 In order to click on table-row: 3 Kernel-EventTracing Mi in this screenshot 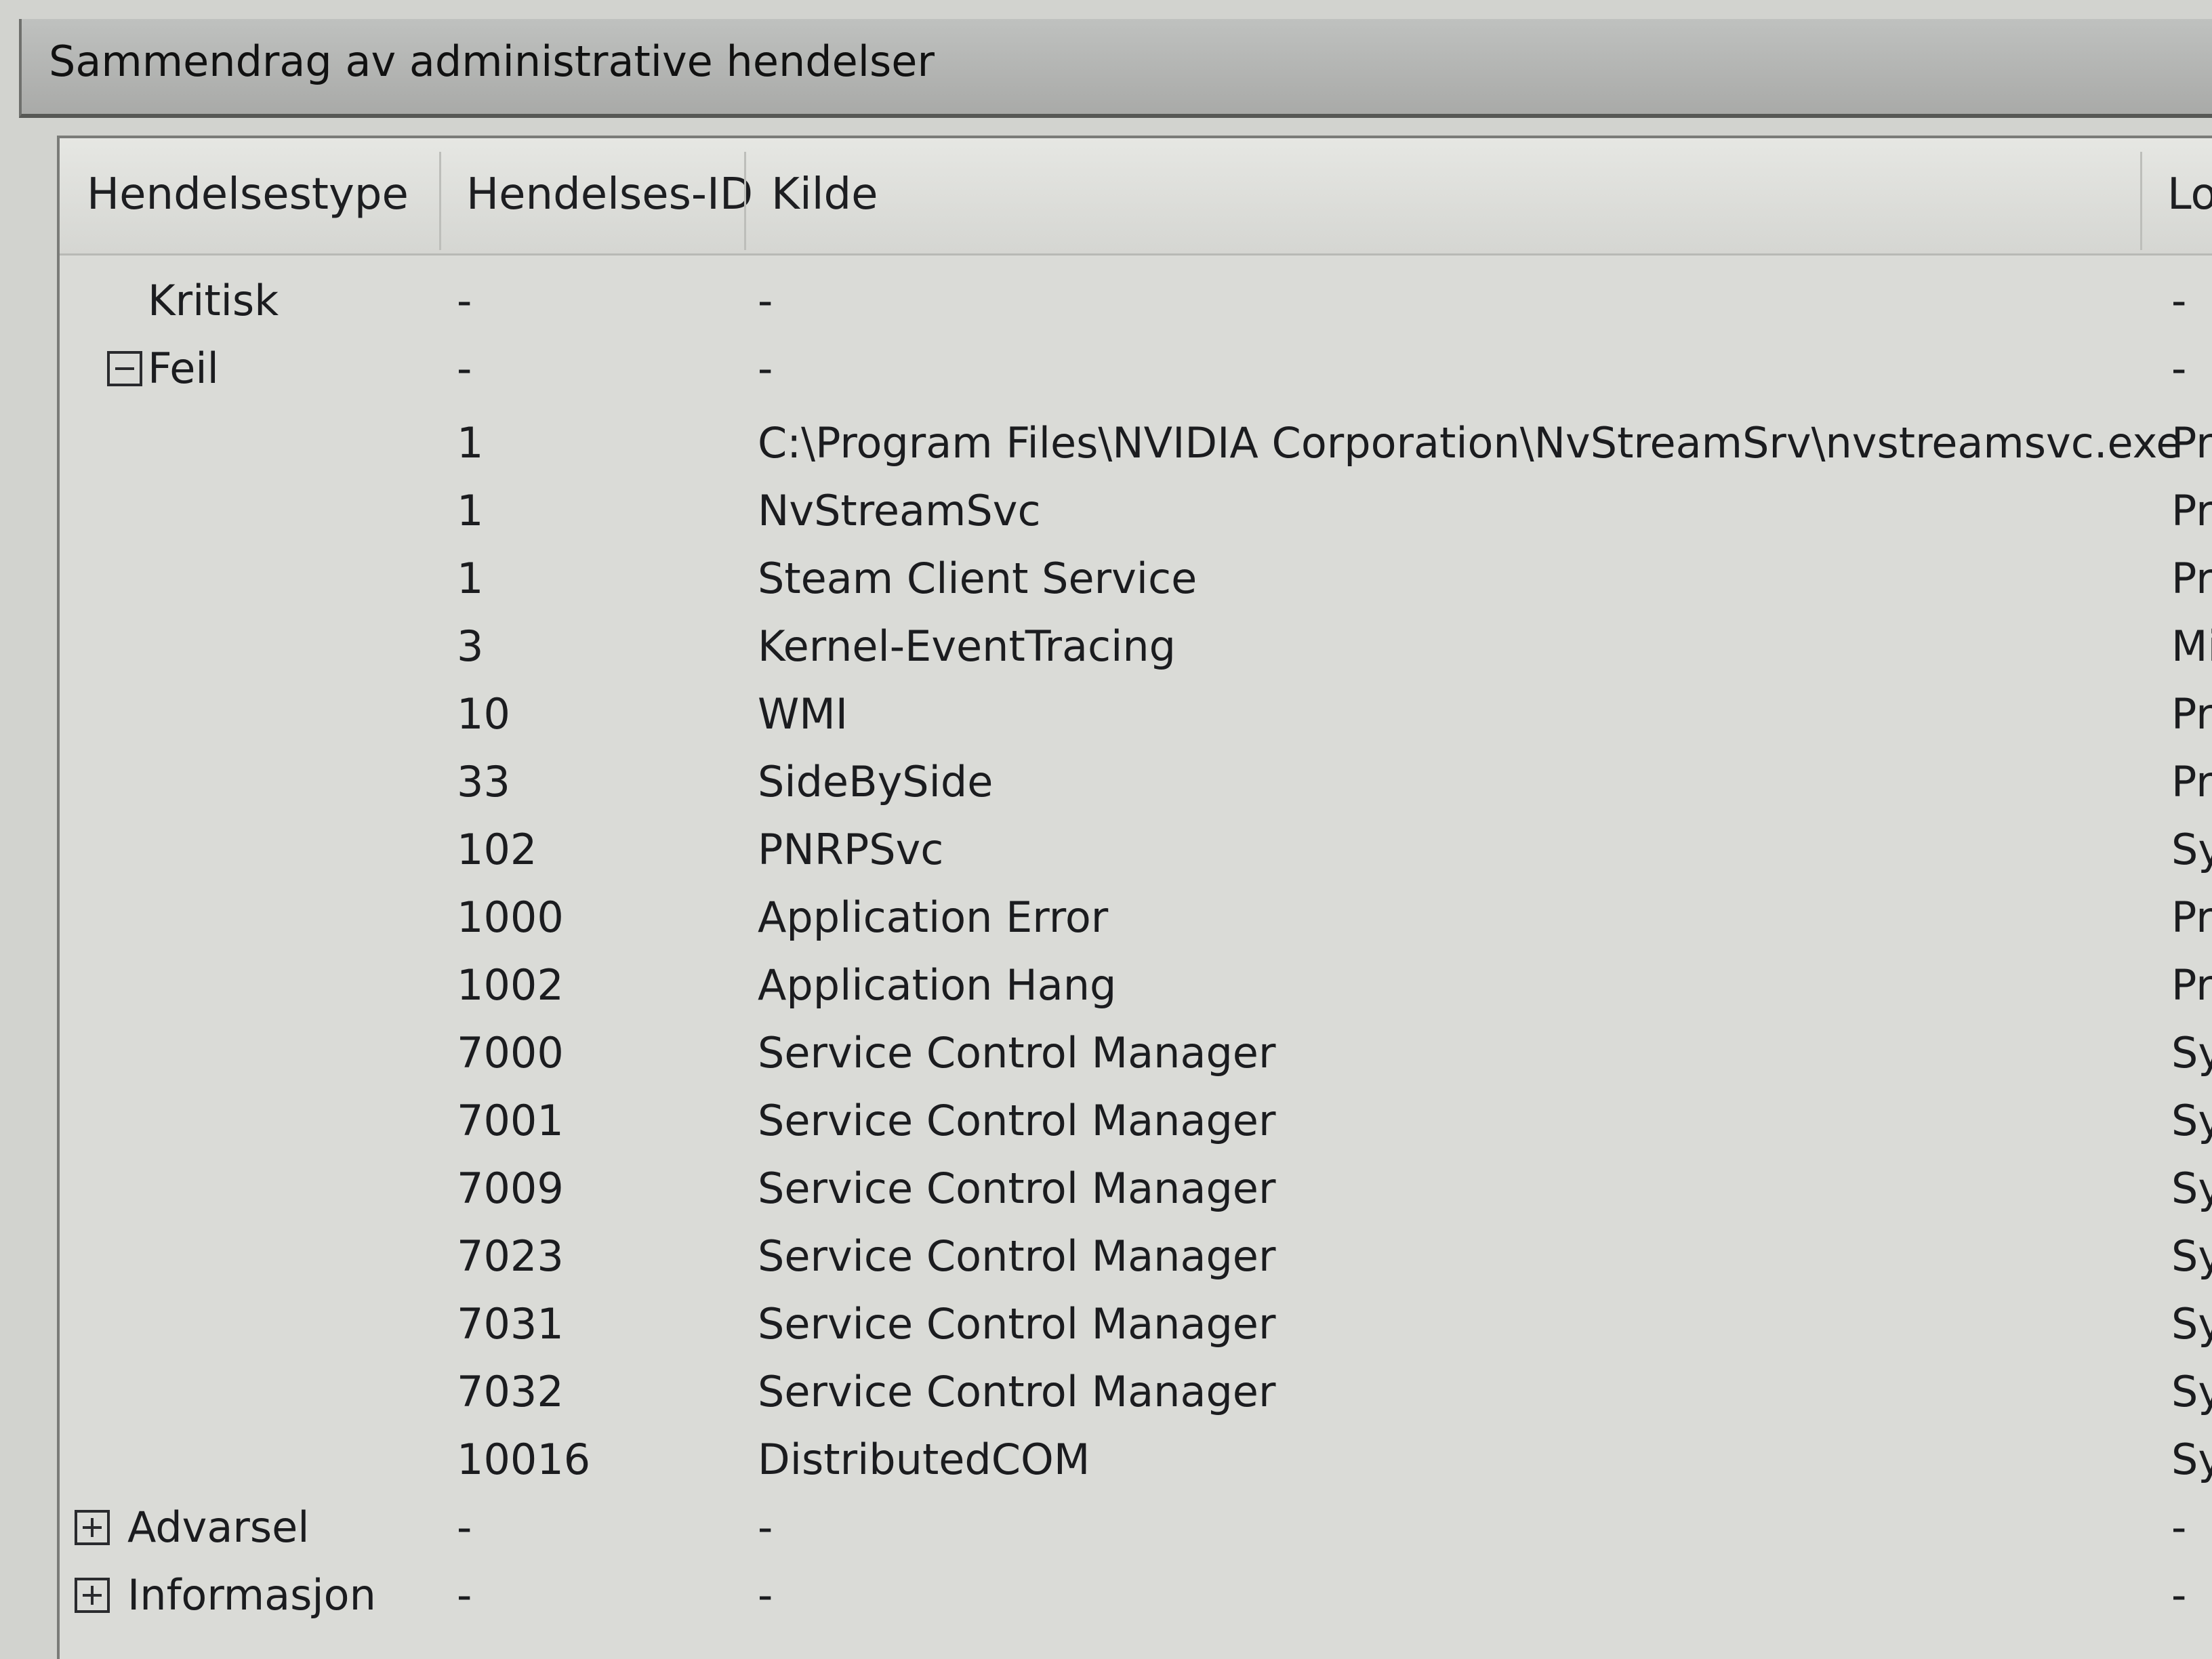, I will do `click(1136, 646)`.